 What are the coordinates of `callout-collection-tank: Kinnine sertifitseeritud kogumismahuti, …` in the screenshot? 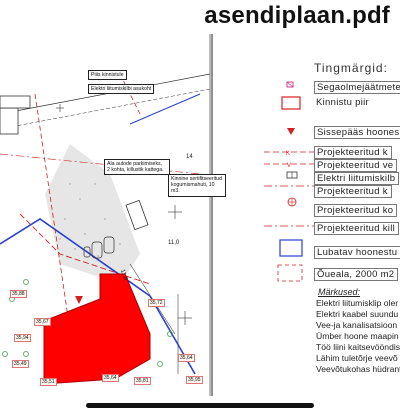 It's located at (197, 185).